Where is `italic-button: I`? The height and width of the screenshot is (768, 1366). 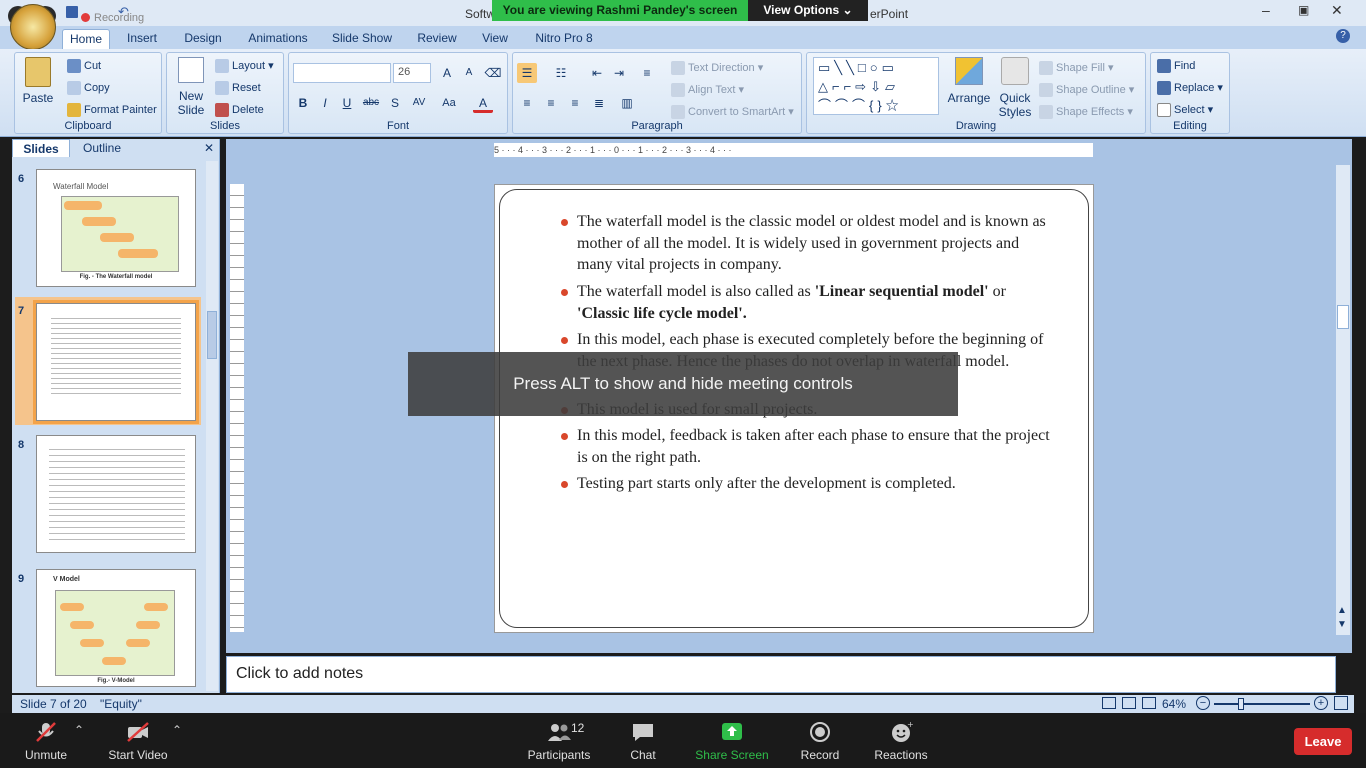 italic-button: I is located at coordinates (325, 103).